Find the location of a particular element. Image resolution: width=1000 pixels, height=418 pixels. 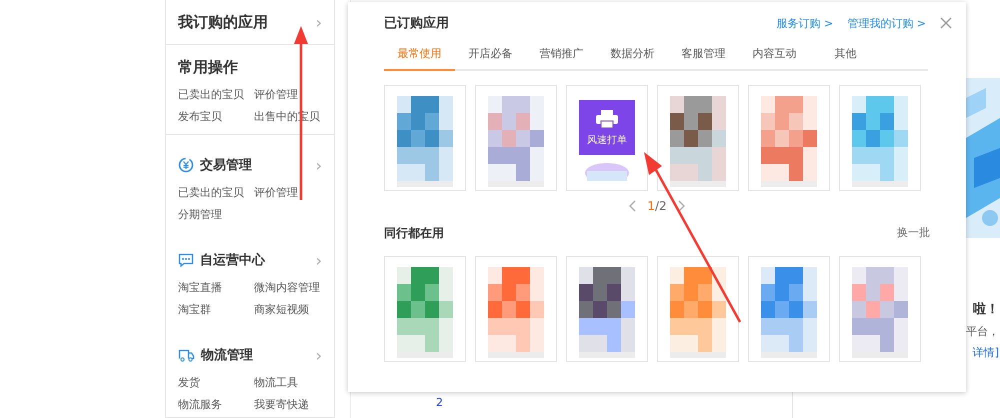

popup-title: 已订购应用 is located at coordinates (417, 23).